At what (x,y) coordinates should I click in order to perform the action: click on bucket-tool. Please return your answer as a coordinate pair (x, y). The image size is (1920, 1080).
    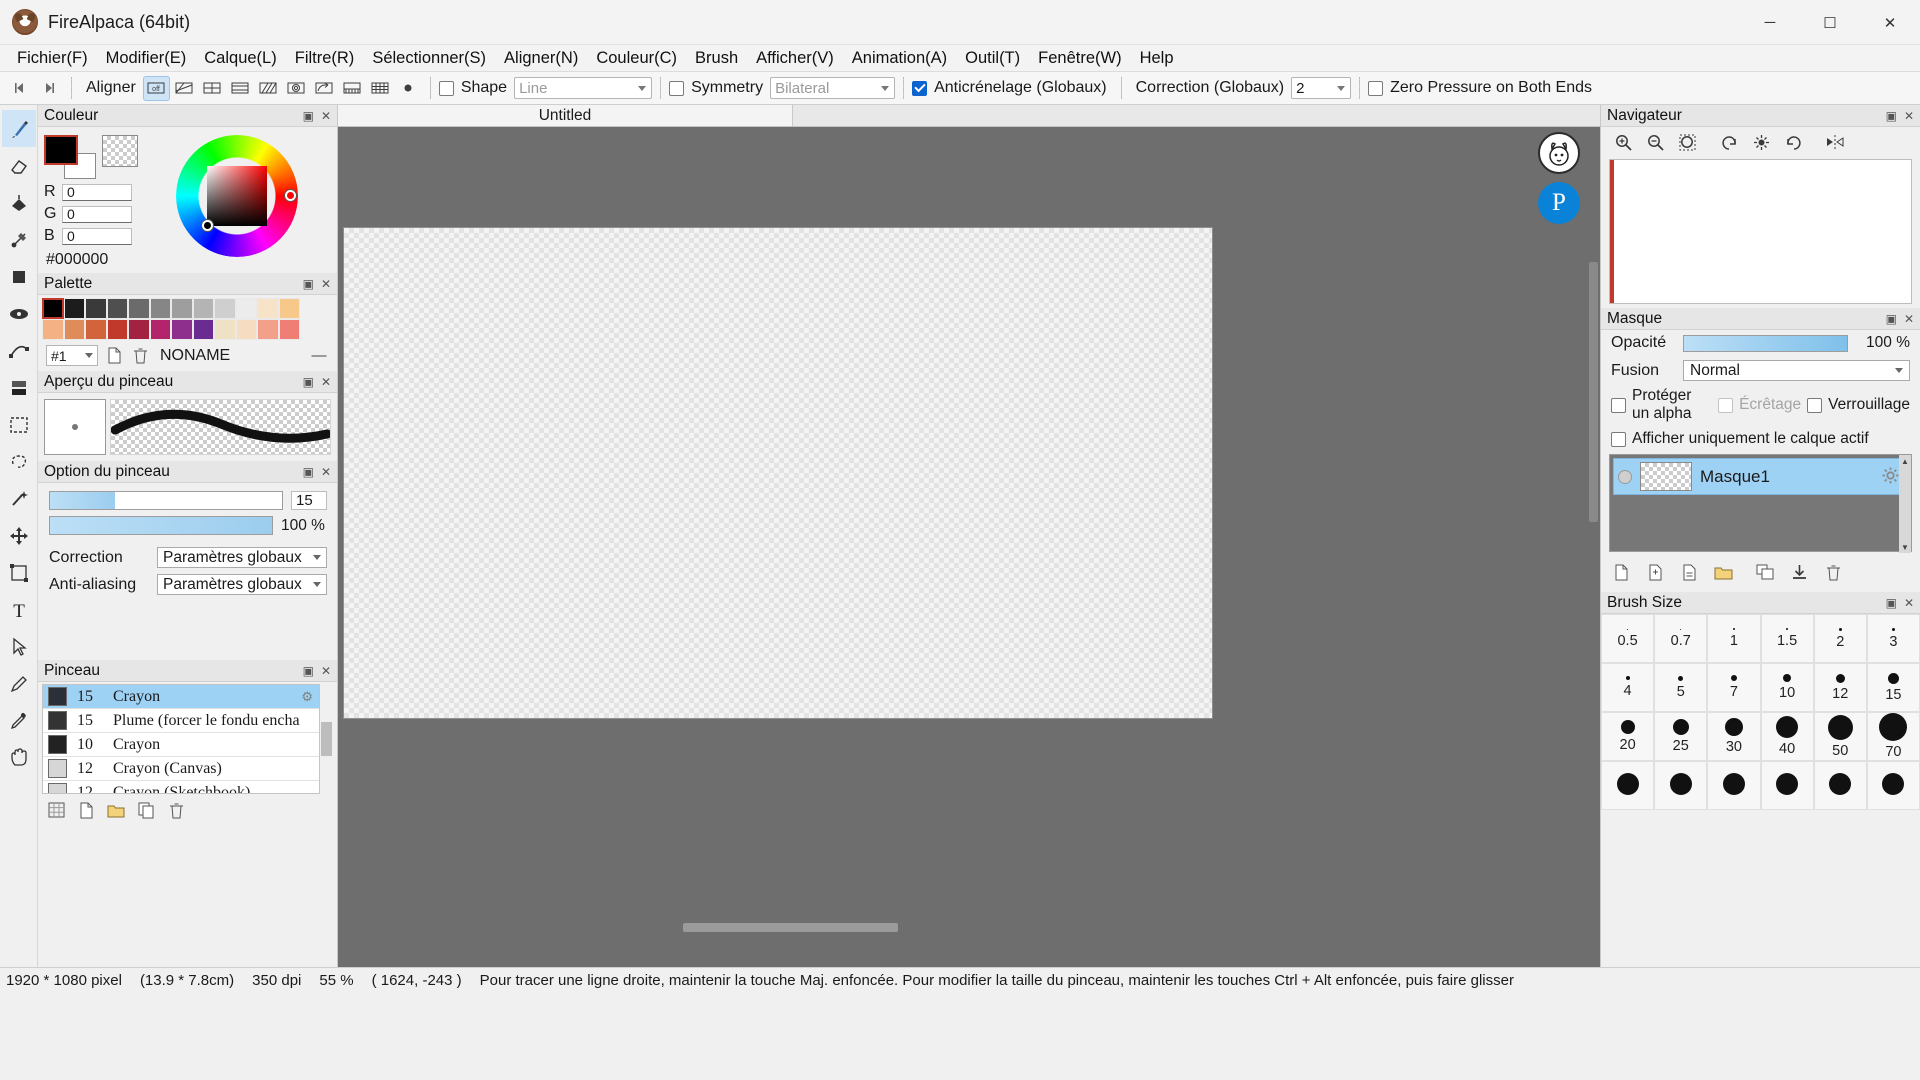
    Looking at the image, I should click on (19, 276).